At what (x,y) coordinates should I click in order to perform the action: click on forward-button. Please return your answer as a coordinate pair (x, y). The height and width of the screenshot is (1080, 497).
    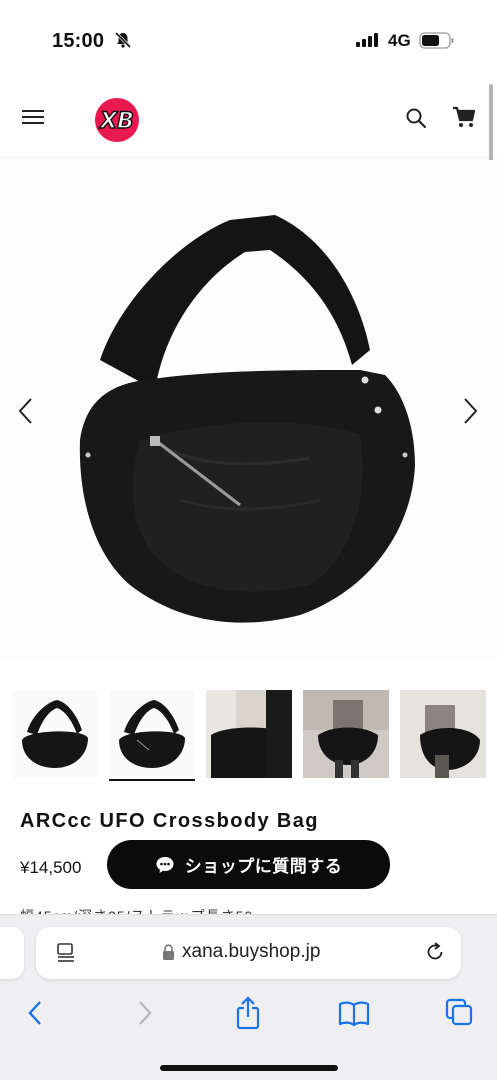
    Looking at the image, I should click on (144, 1013).